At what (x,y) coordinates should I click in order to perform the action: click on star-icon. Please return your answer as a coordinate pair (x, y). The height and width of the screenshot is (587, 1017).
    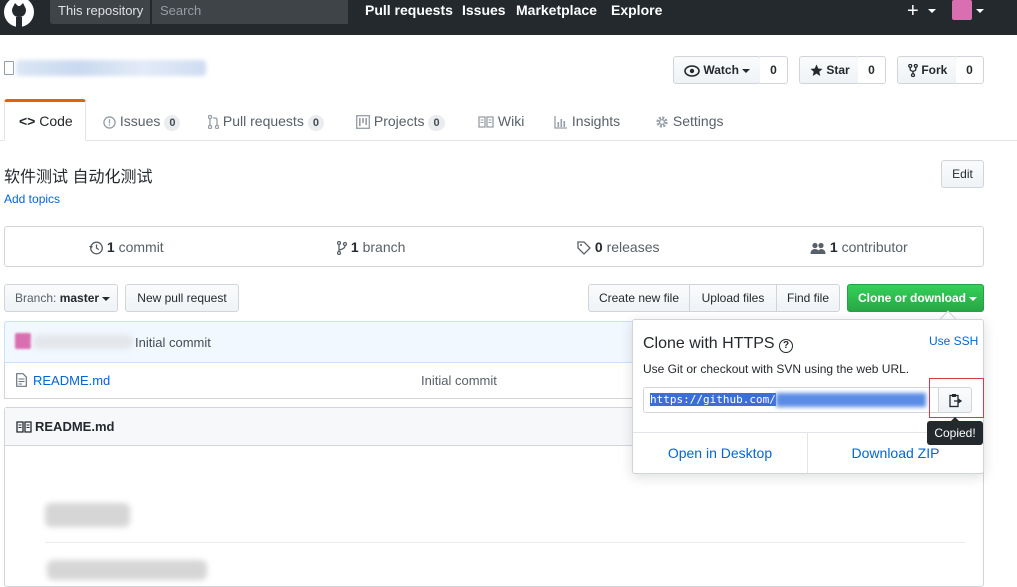
    Looking at the image, I should click on (816, 70).